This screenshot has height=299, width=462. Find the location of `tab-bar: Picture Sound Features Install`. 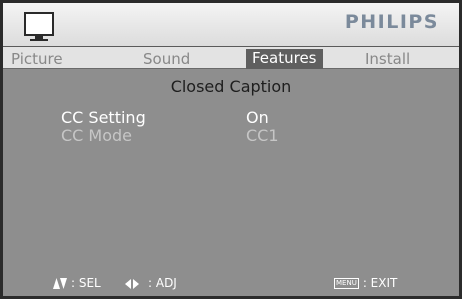

tab-bar: Picture Sound Features Install is located at coordinates (231, 58).